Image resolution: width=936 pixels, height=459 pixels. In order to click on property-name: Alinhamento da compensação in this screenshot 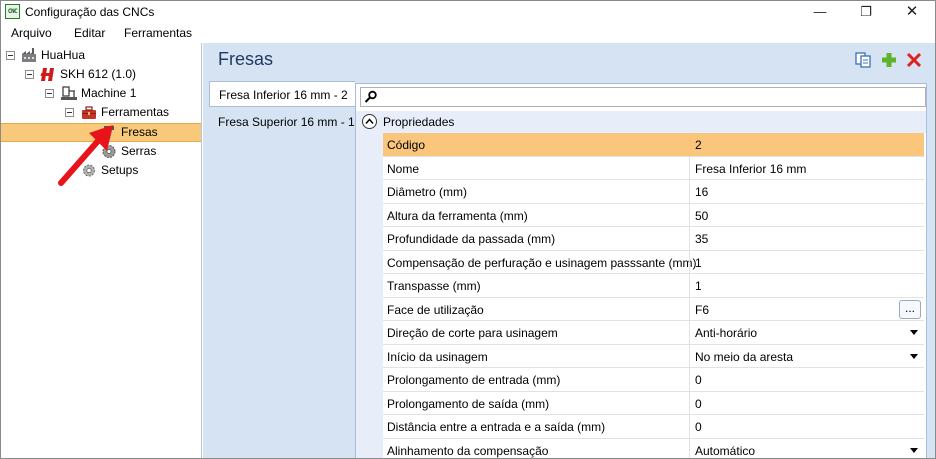, I will do `click(468, 450)`.